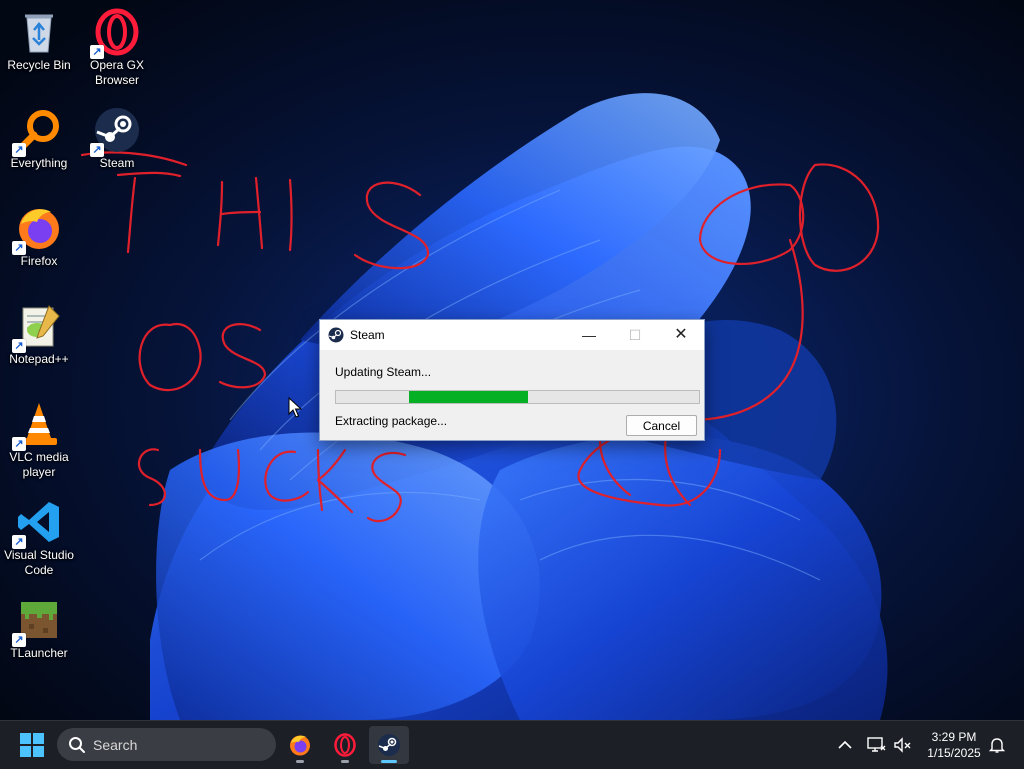 The height and width of the screenshot is (769, 1024). I want to click on taskbar-app-opera-gx, so click(345, 745).